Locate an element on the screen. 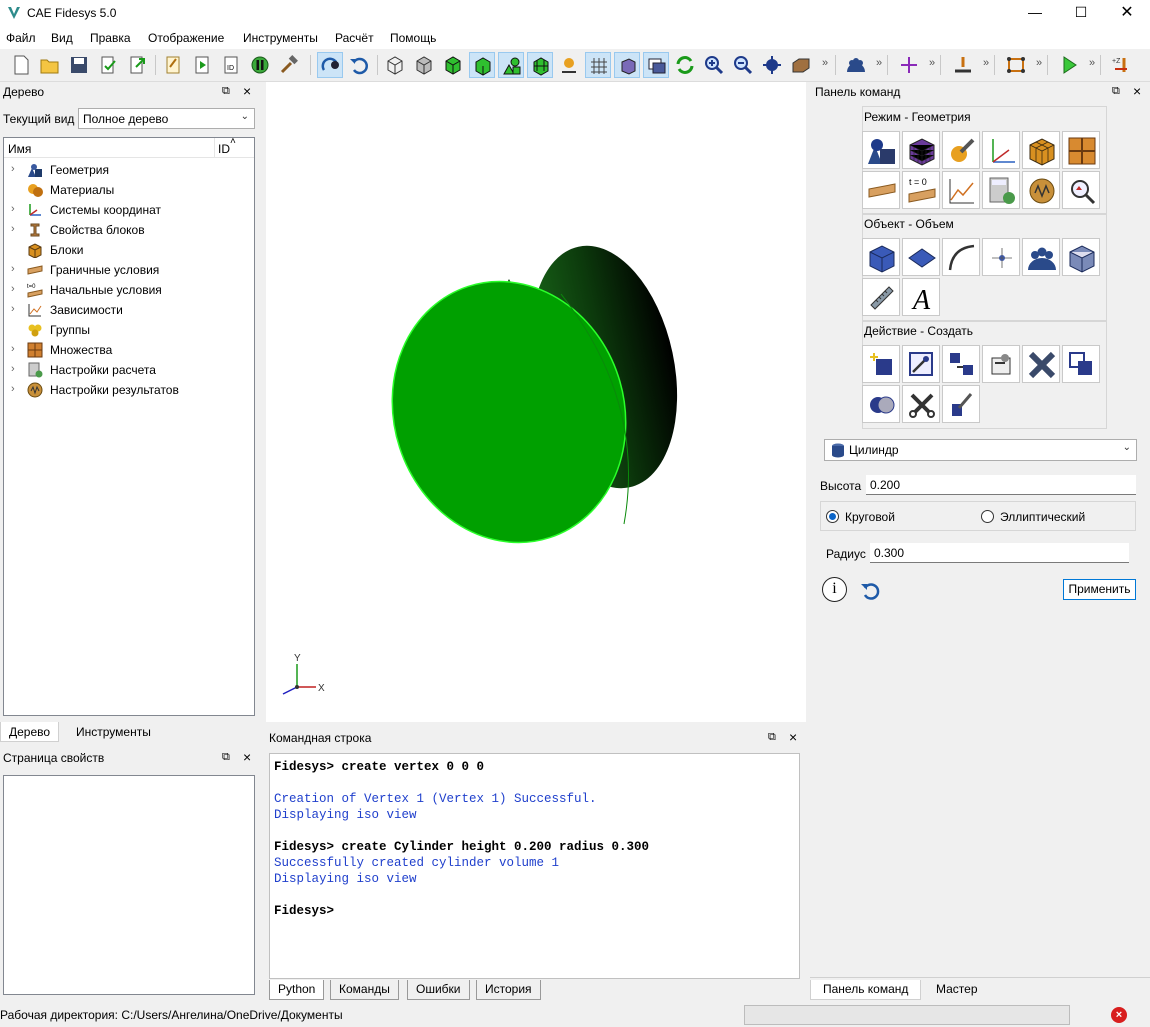 The width and height of the screenshot is (1150, 1027). smooth-shaded-view-button is located at coordinates (482, 65).